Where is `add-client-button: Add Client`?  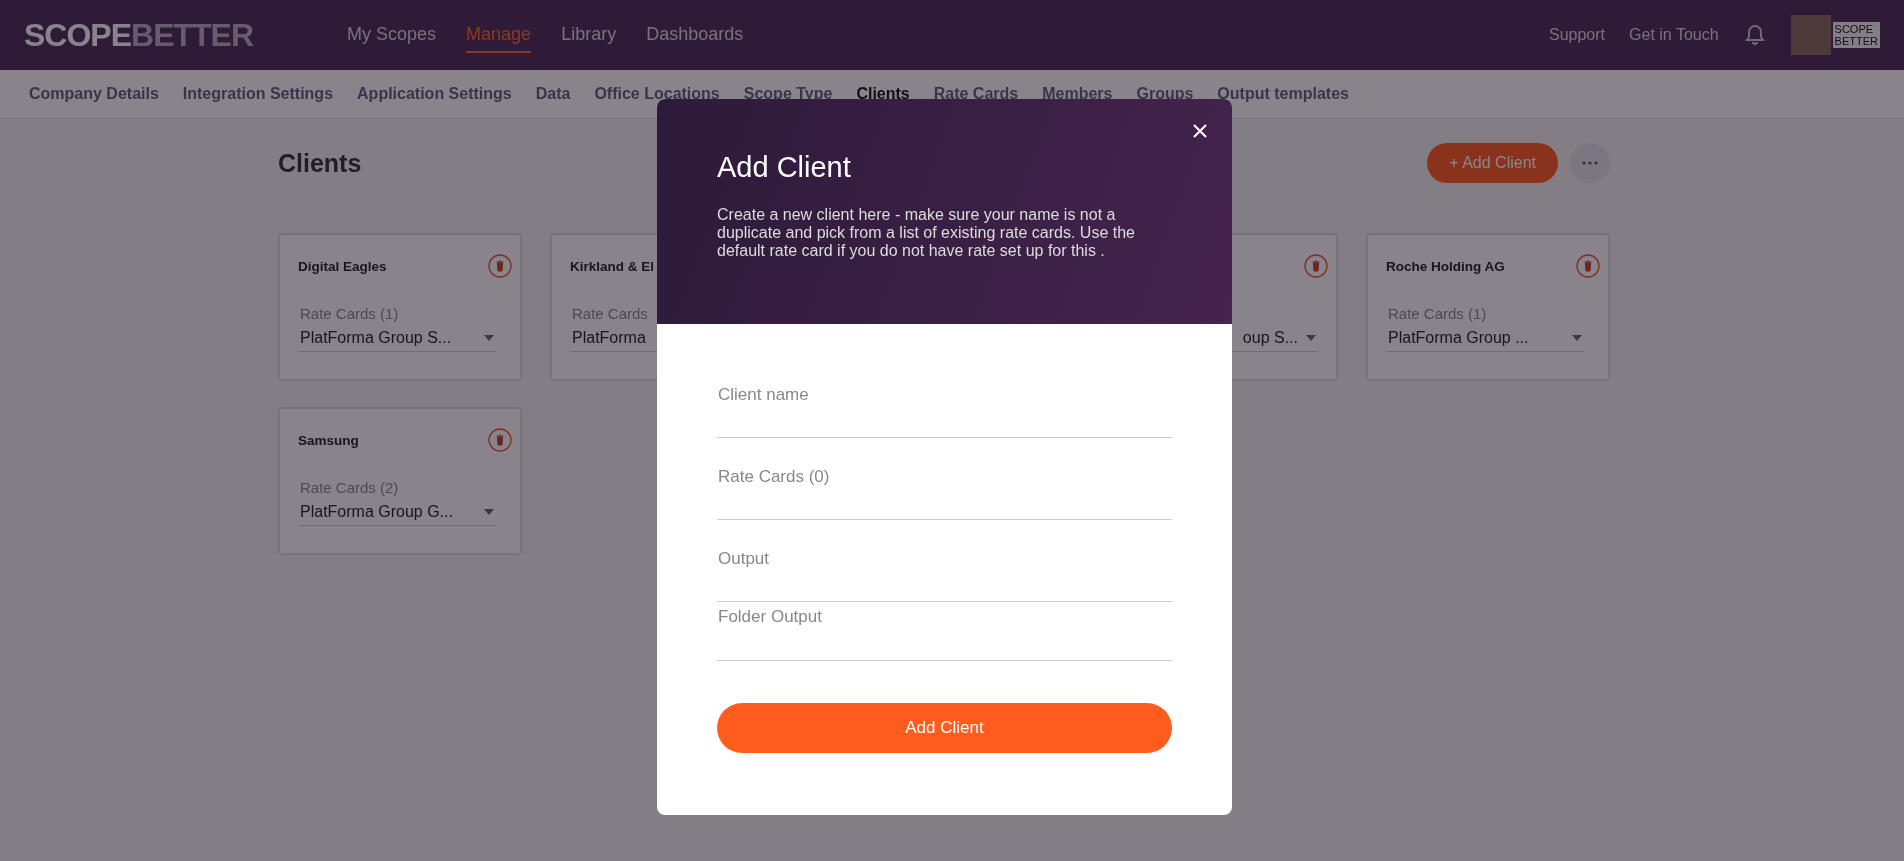
add-client-button: Add Client is located at coordinates (944, 728).